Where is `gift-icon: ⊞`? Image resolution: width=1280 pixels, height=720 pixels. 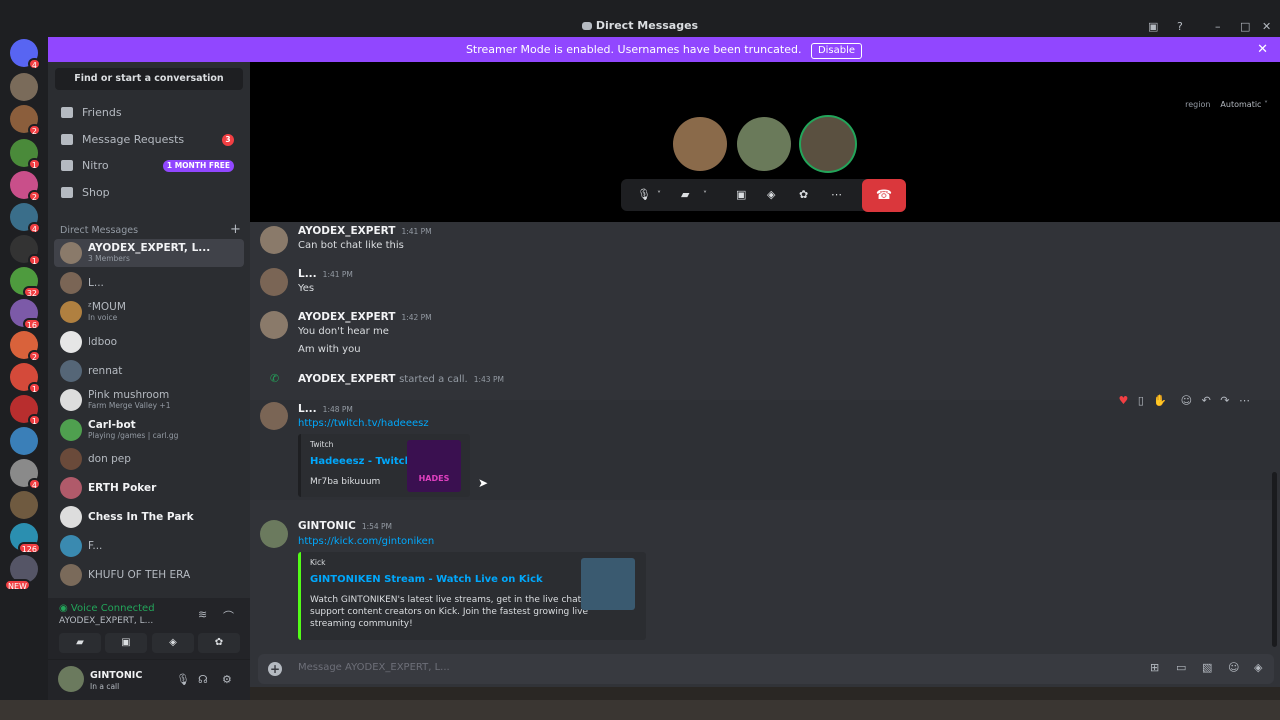
gift-icon: ⊞ is located at coordinates (1154, 667).